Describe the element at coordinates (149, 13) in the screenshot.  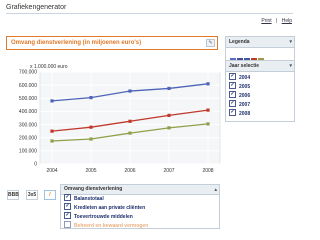
I see `title-divider` at that location.